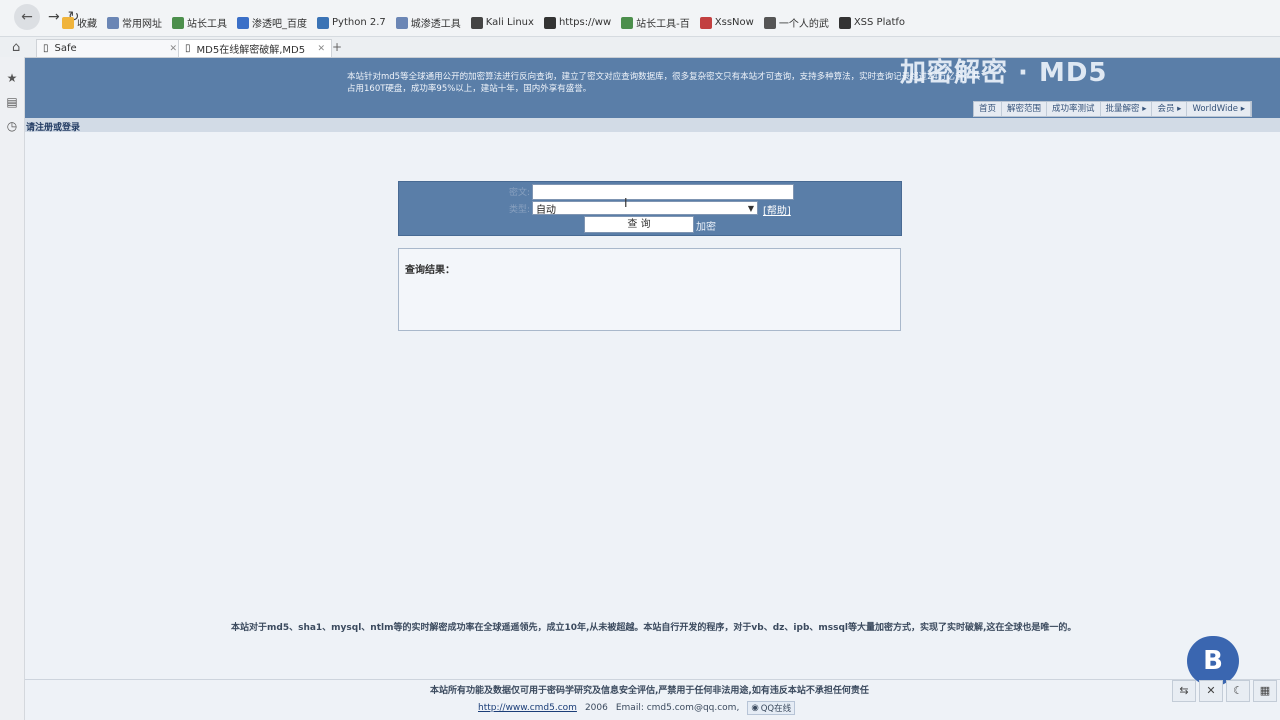  Describe the element at coordinates (68, 22) in the screenshot. I see `star-icon` at that location.